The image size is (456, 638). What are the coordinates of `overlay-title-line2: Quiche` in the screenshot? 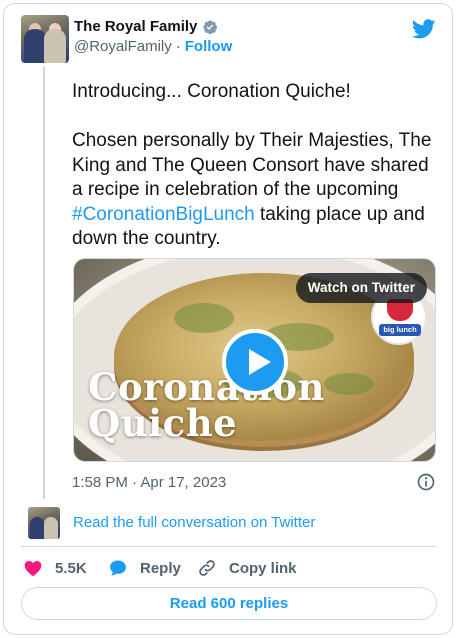 It's located at (163, 423).